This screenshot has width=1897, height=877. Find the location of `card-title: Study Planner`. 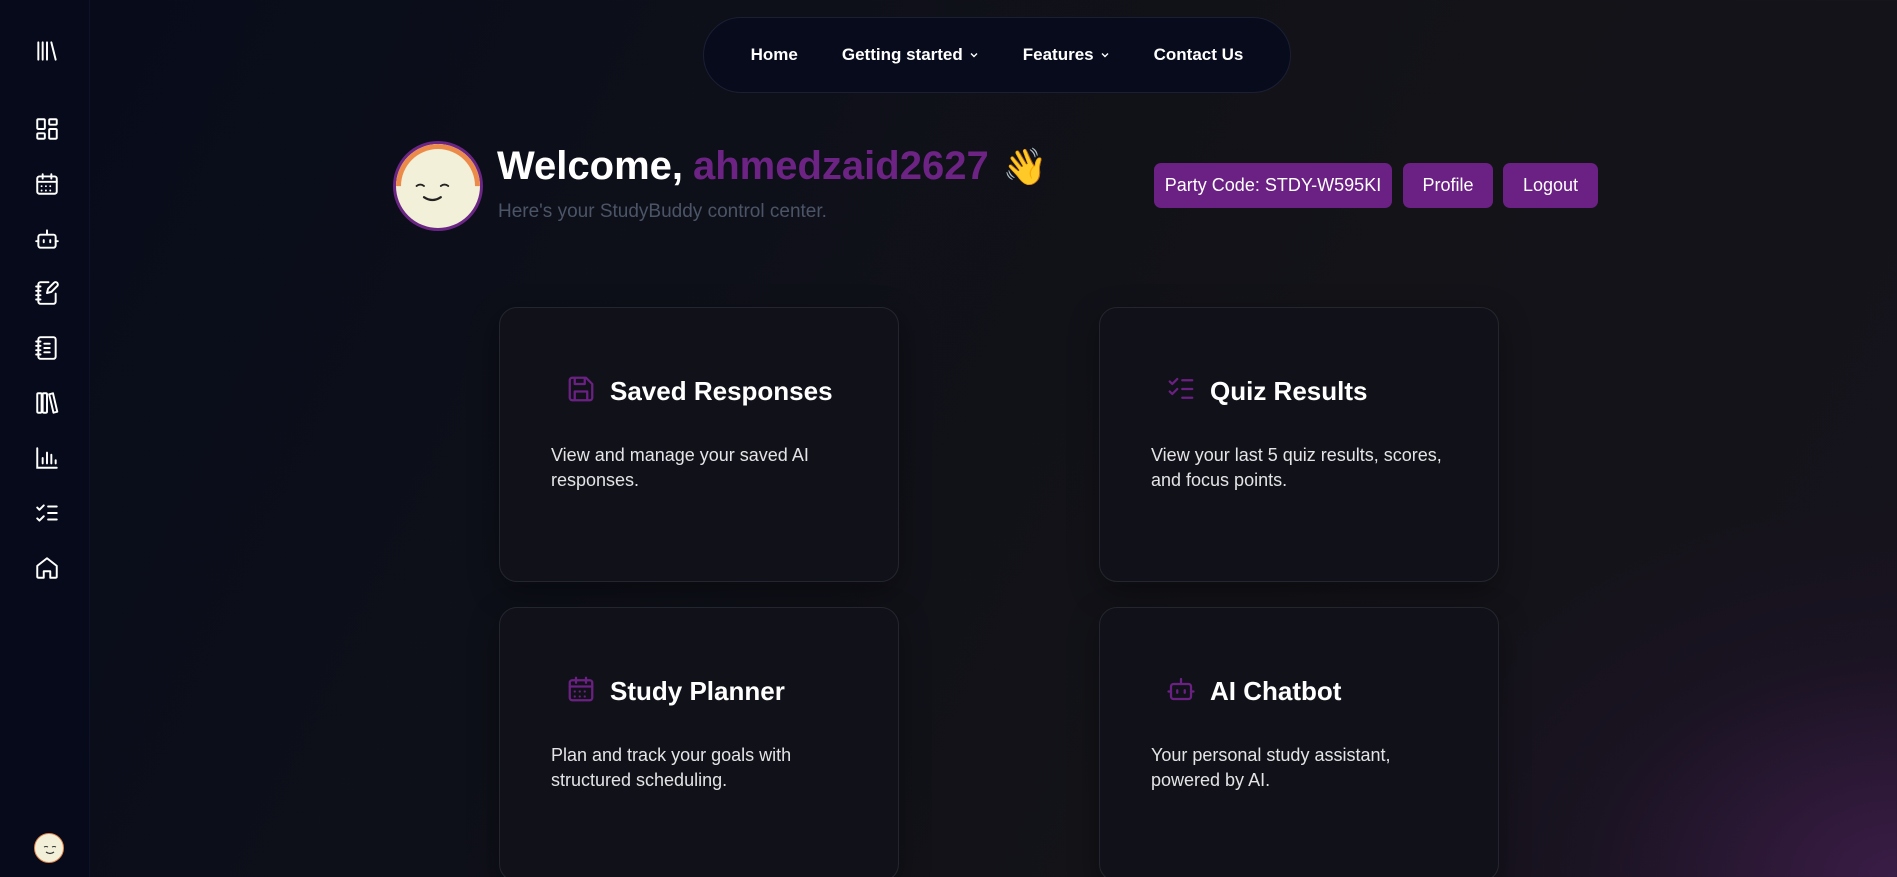

card-title: Study Planner is located at coordinates (697, 691).